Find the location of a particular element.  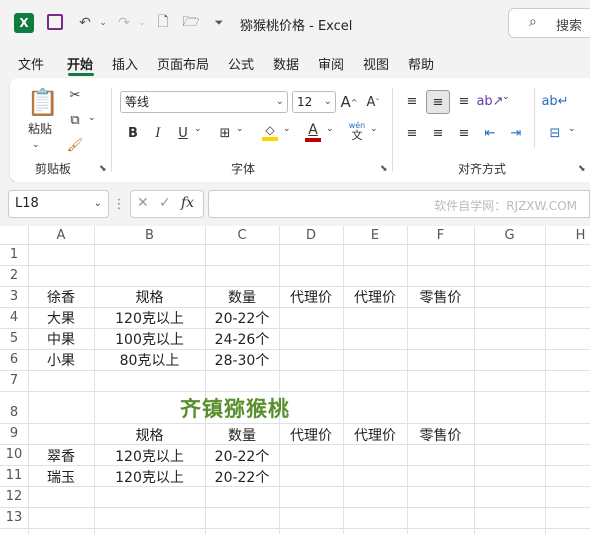

increase-indent-icon: ⇥ is located at coordinates (516, 133).